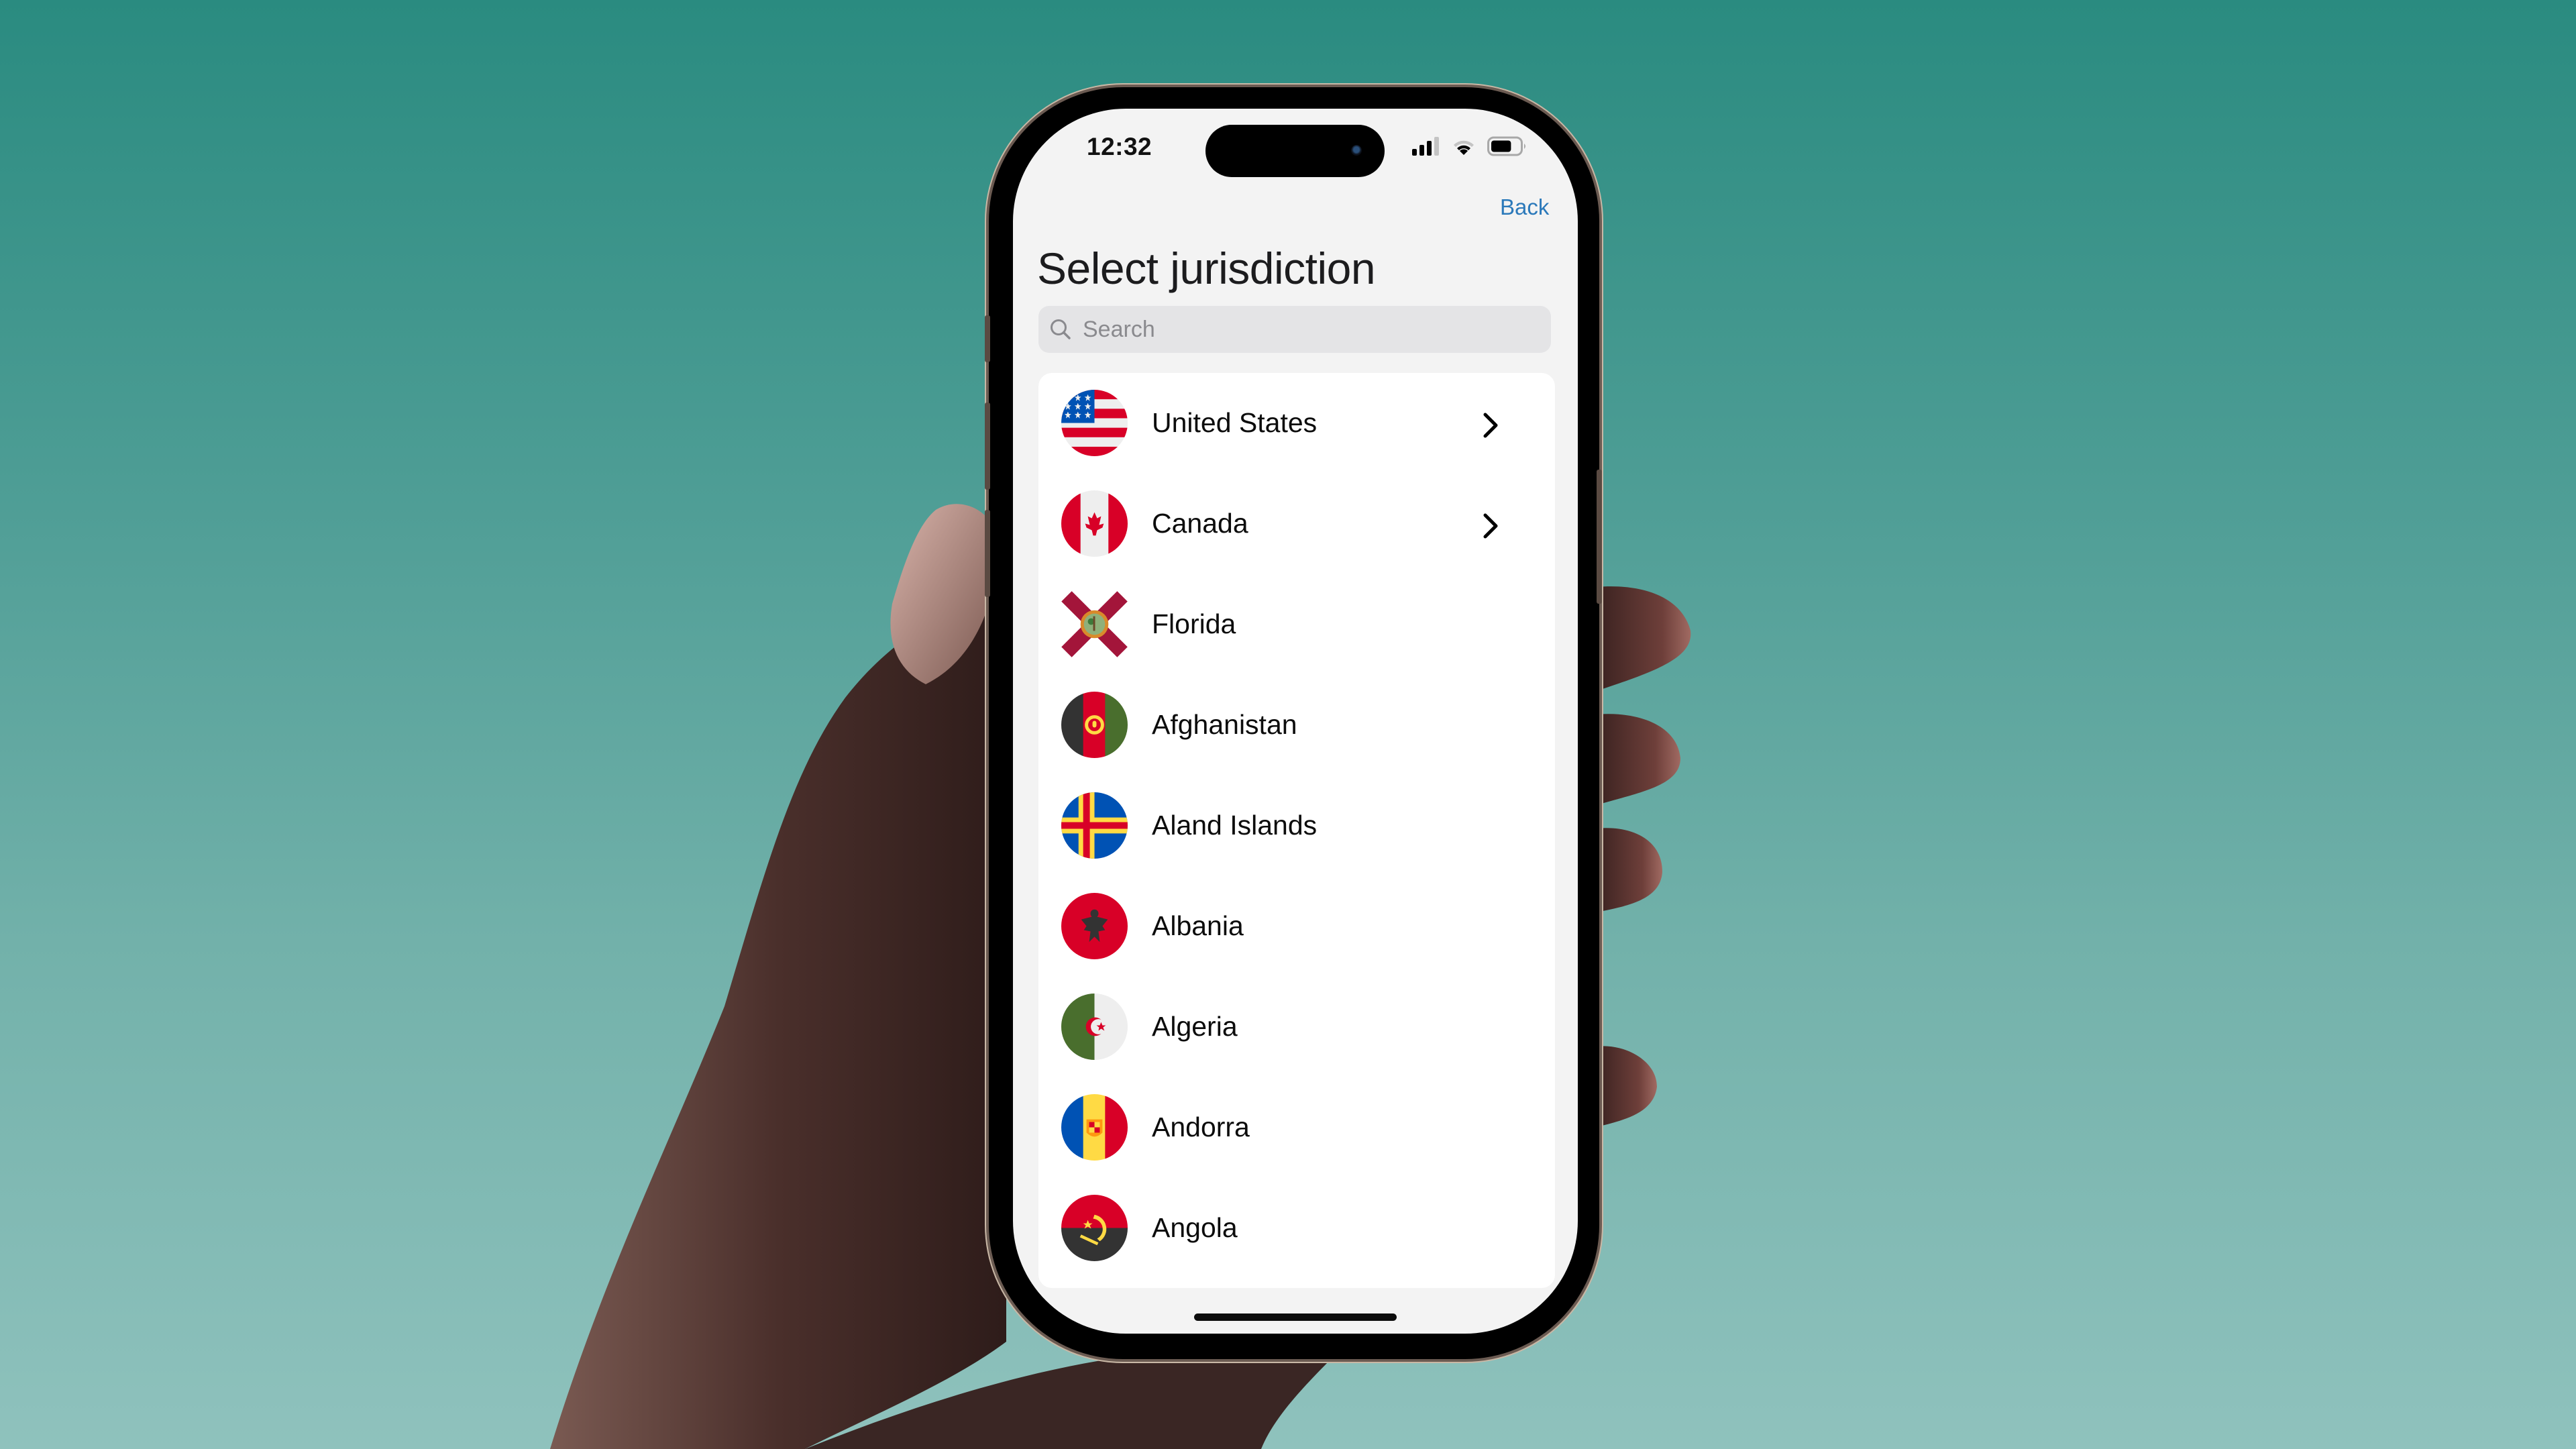 The width and height of the screenshot is (2576, 1449). I want to click on jurisdiction-name: Algeria, so click(1195, 1026).